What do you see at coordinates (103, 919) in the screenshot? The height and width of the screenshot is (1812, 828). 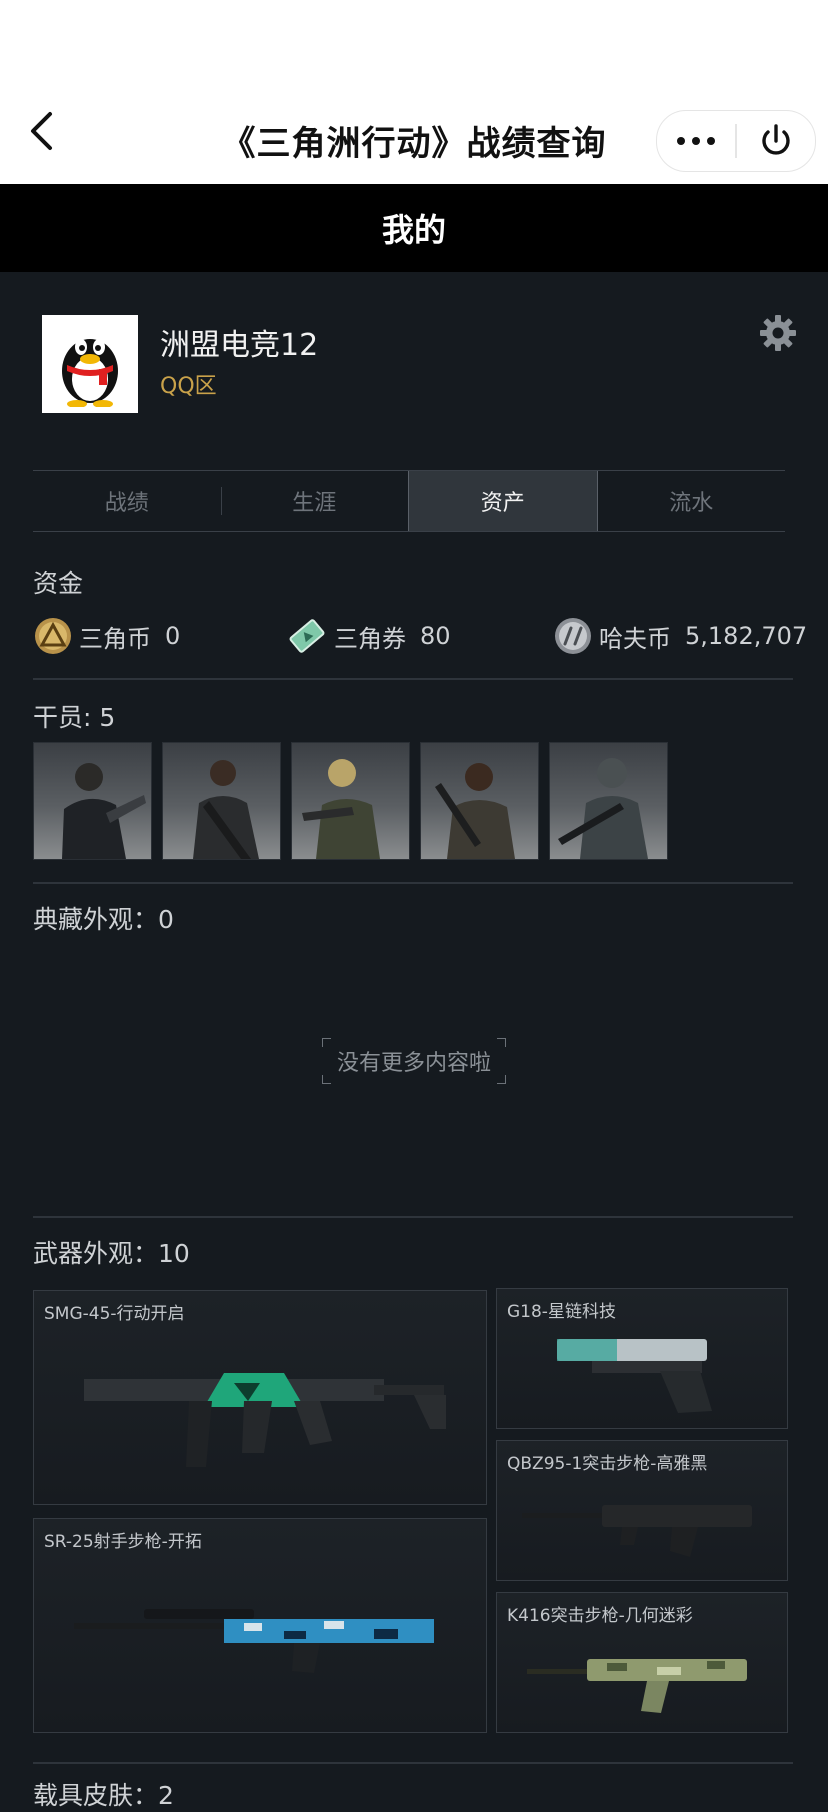 I see `collection-label: 典藏外观：0` at bounding box center [103, 919].